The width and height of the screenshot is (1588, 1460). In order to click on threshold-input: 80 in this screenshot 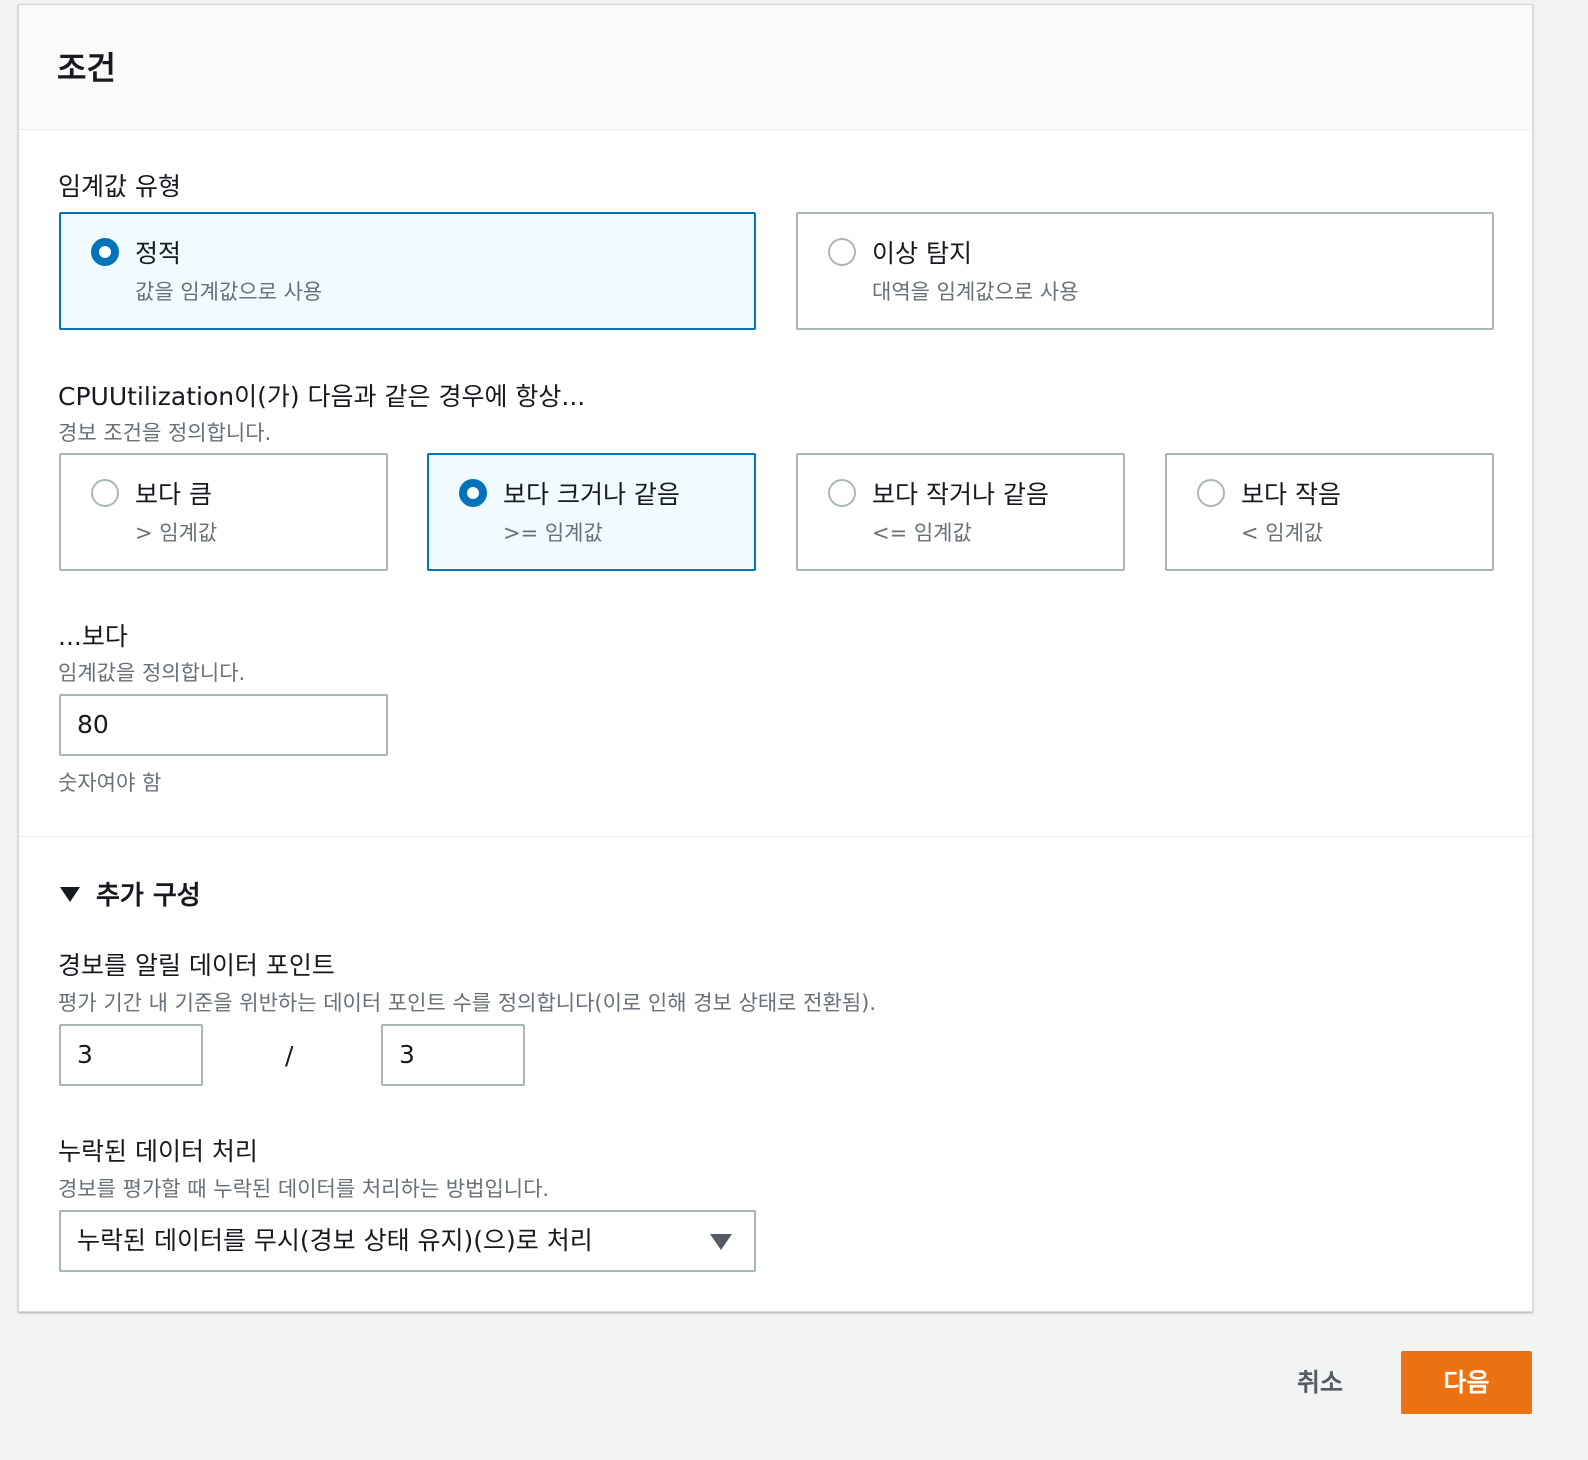, I will do `click(223, 725)`.